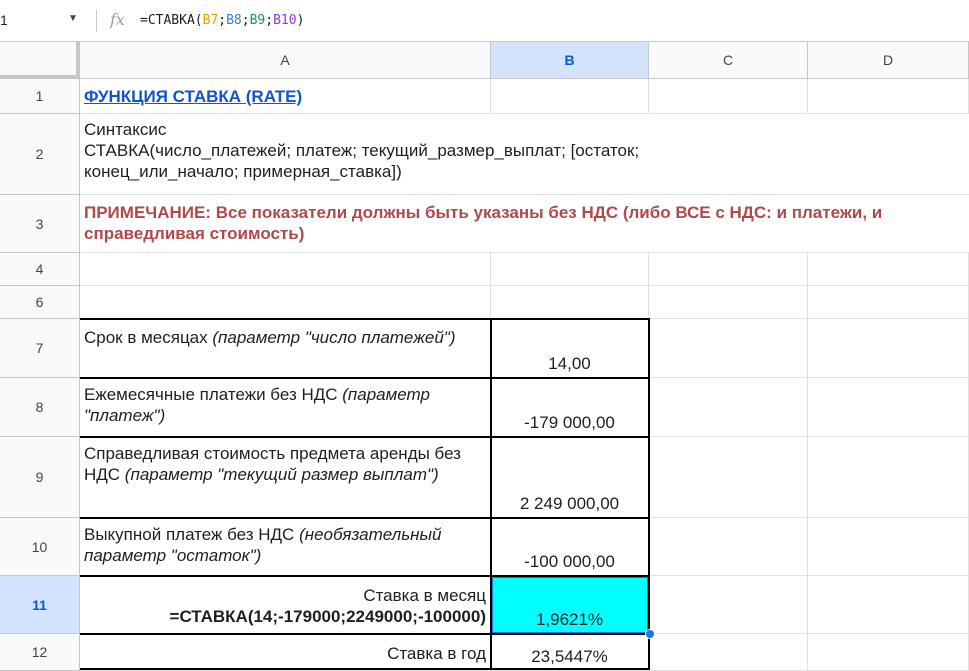 The image size is (969, 671). What do you see at coordinates (40, 605) in the screenshot?
I see `row-header-11: 11` at bounding box center [40, 605].